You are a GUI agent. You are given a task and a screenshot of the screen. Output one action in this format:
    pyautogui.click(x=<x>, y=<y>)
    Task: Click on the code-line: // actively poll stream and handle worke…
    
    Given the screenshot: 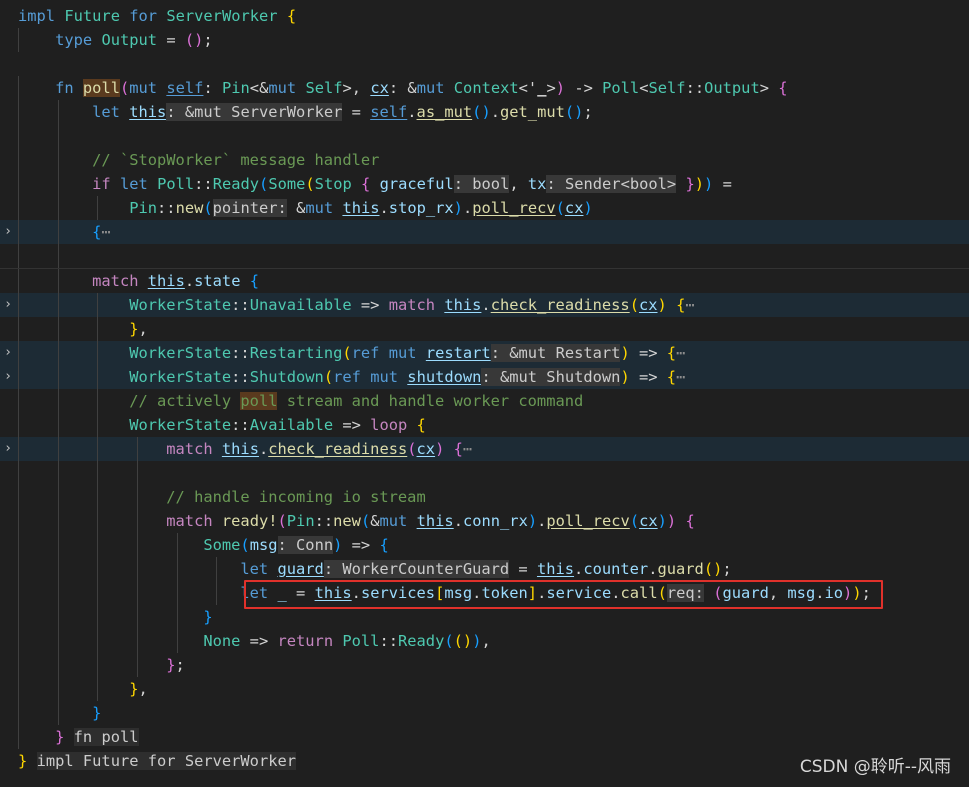 What is the action you would take?
    pyautogui.click(x=484, y=401)
    